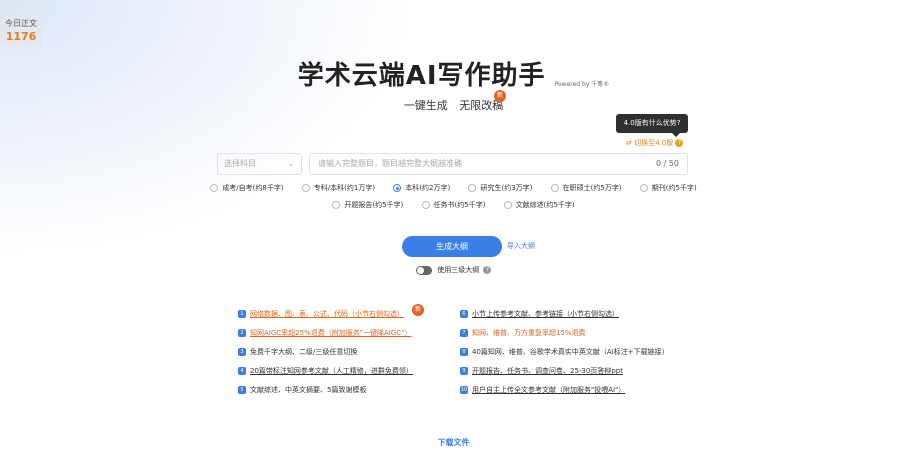  I want to click on paper-type-label: 期刊(约5千字), so click(674, 188).